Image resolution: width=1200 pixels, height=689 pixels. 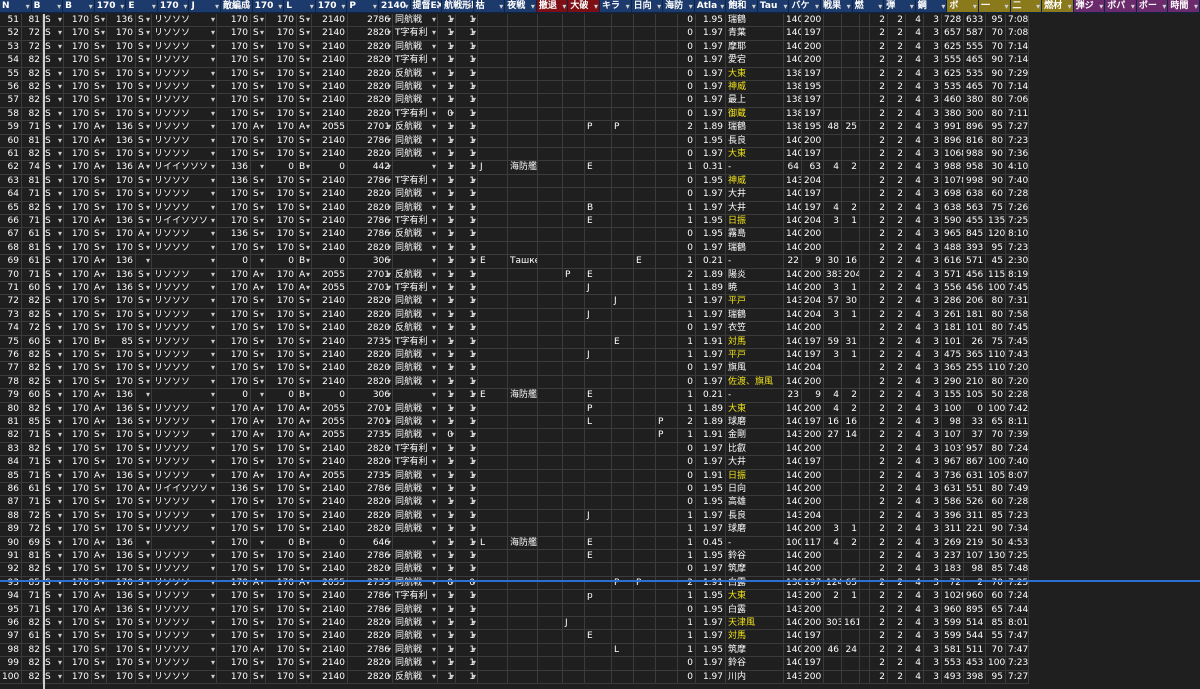 I want to click on table-cell: 同航戦, so click(x=415, y=664).